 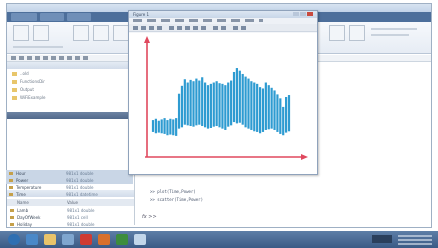 I want to click on import-button, so click(x=81, y=33).